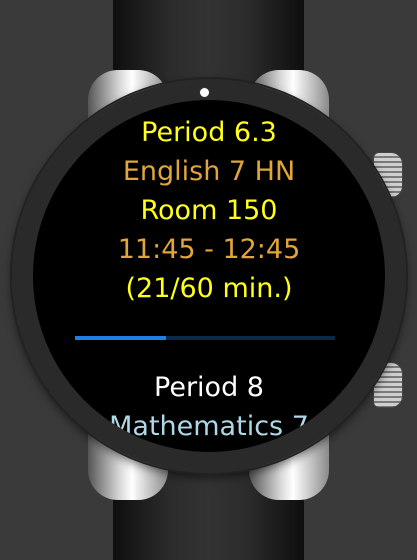 The height and width of the screenshot is (560, 417). Describe the element at coordinates (120, 338) in the screenshot. I see `period-progress-fill` at that location.